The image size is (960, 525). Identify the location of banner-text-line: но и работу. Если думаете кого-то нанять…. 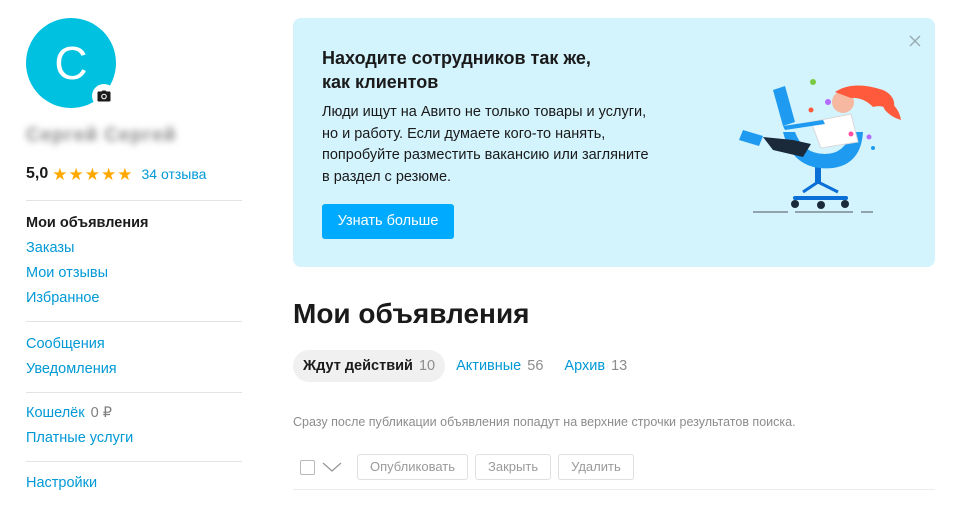
(464, 133).